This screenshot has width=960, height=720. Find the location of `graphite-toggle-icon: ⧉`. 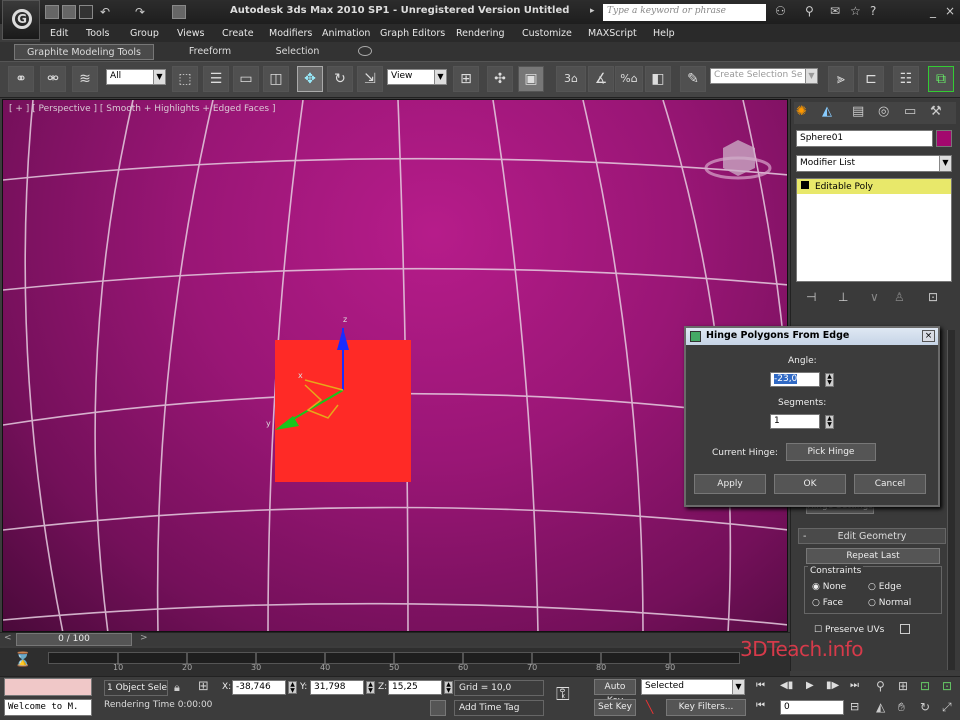

graphite-toggle-icon: ⧉ is located at coordinates (941, 79).